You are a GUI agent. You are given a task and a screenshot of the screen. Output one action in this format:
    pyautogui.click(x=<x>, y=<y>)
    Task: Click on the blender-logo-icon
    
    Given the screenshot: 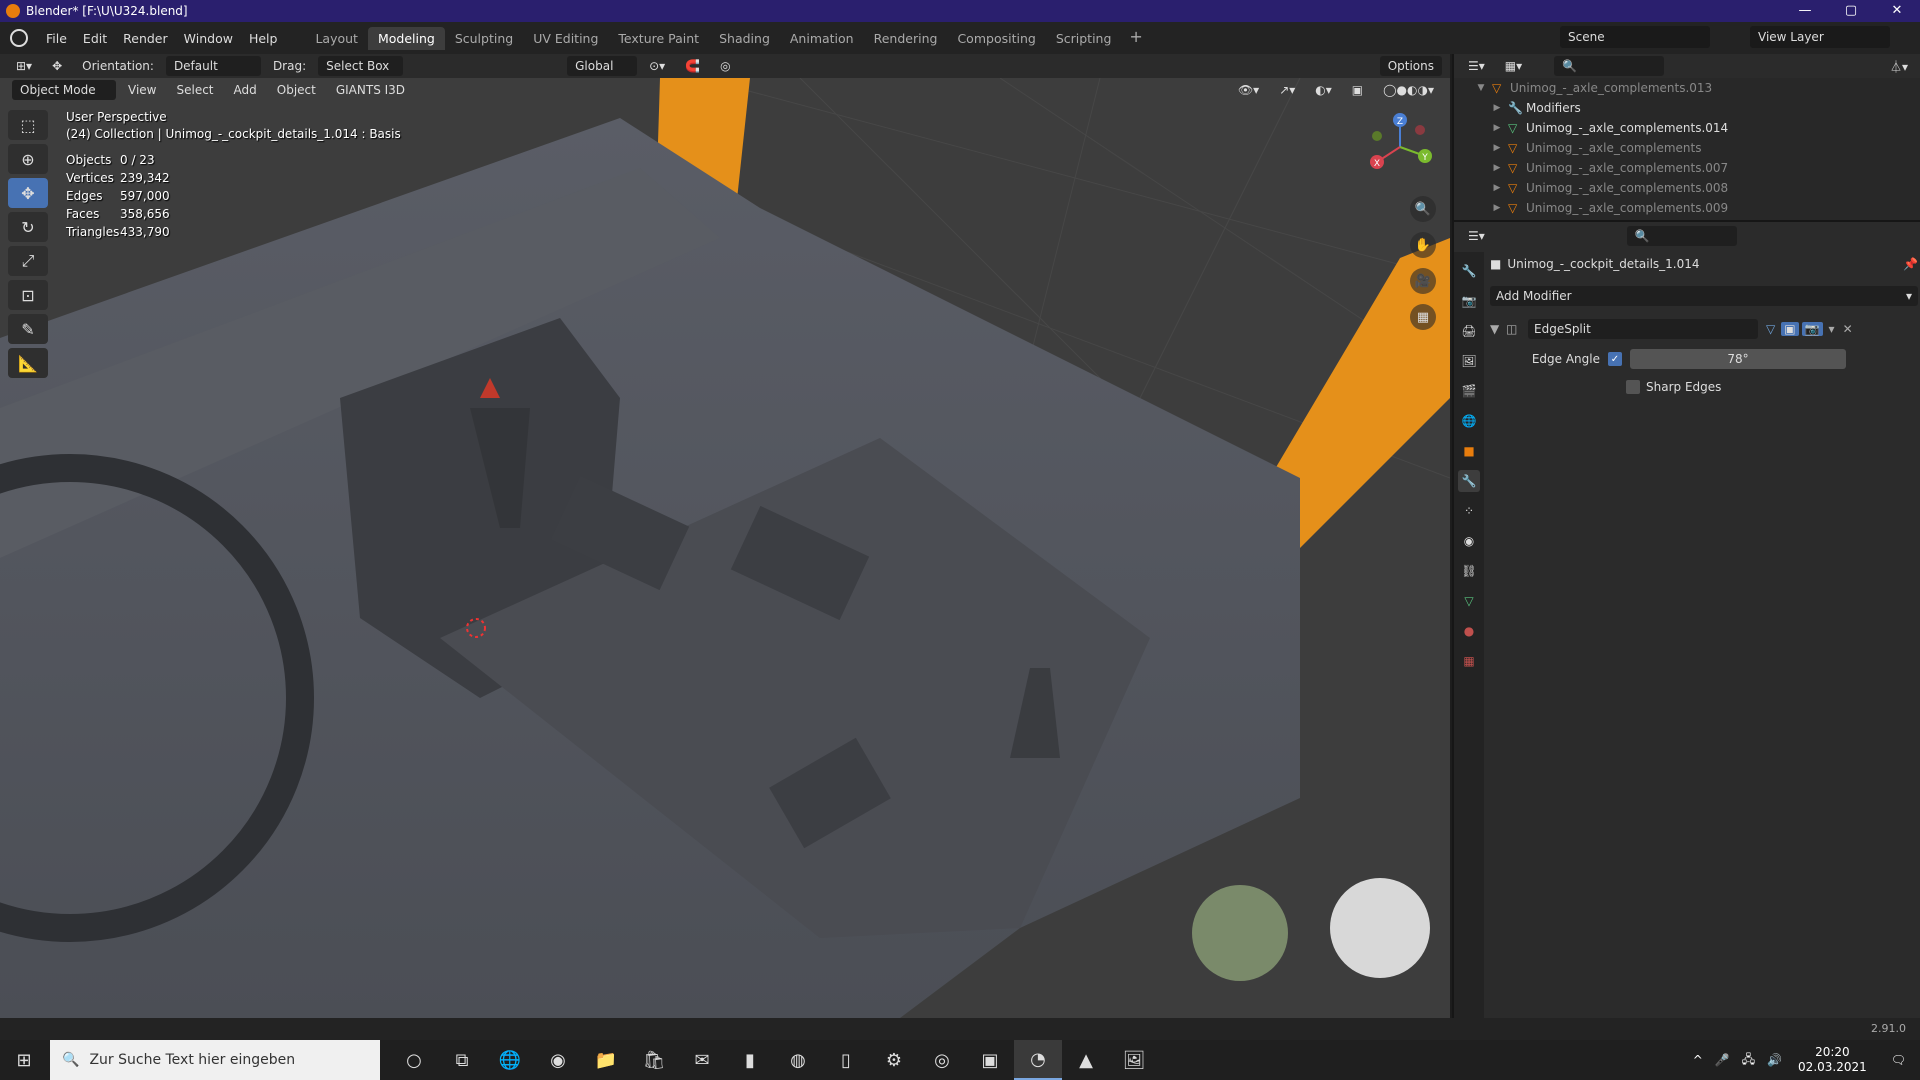 What is the action you would take?
    pyautogui.click(x=19, y=38)
    